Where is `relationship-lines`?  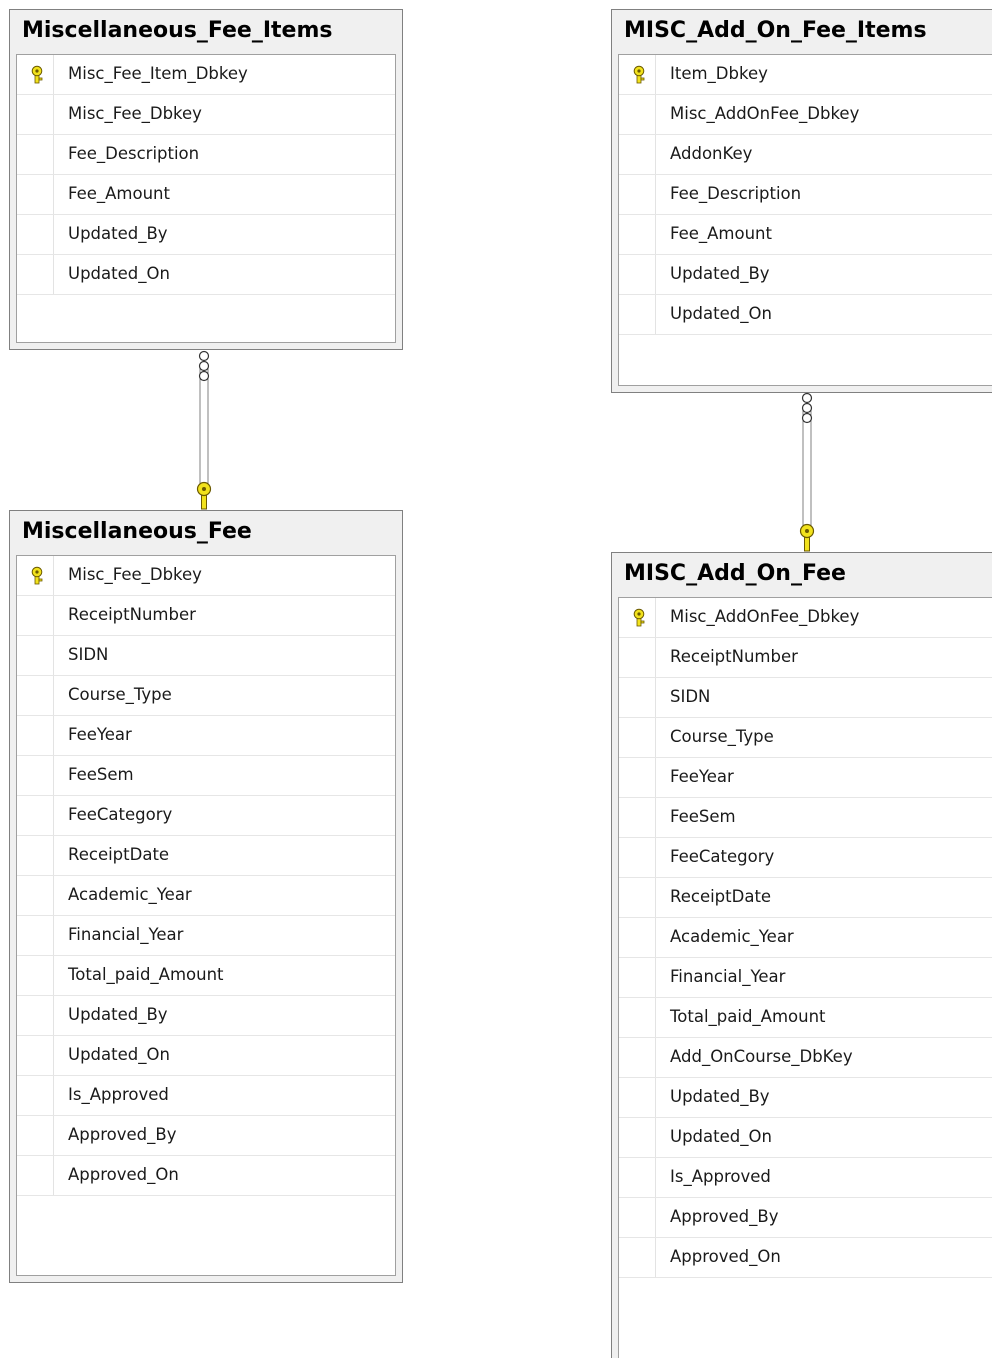 relationship-lines is located at coordinates (505, 451).